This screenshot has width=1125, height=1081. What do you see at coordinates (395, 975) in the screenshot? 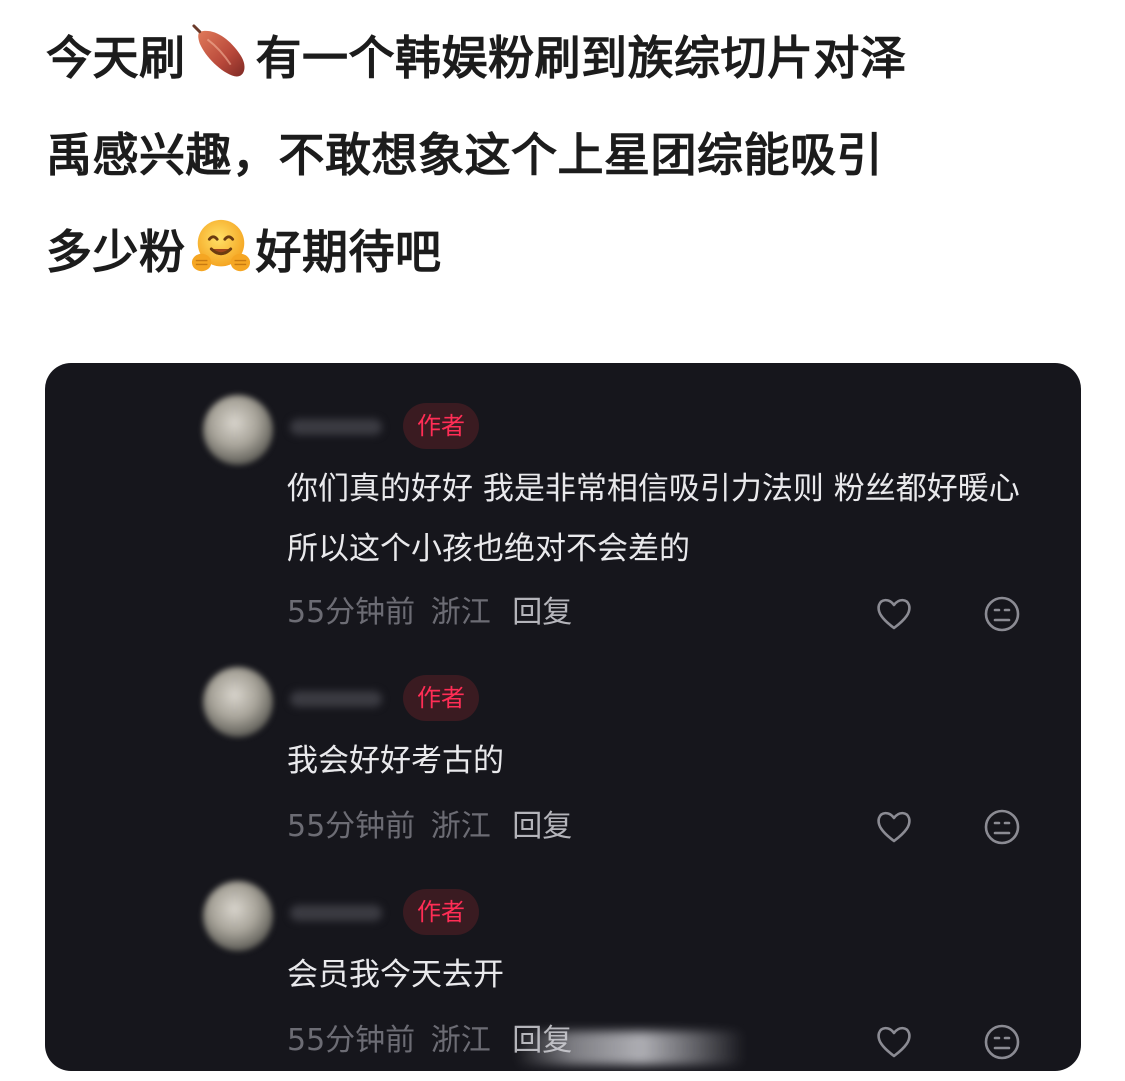
I see `comment-text: 会员我今天去开` at bounding box center [395, 975].